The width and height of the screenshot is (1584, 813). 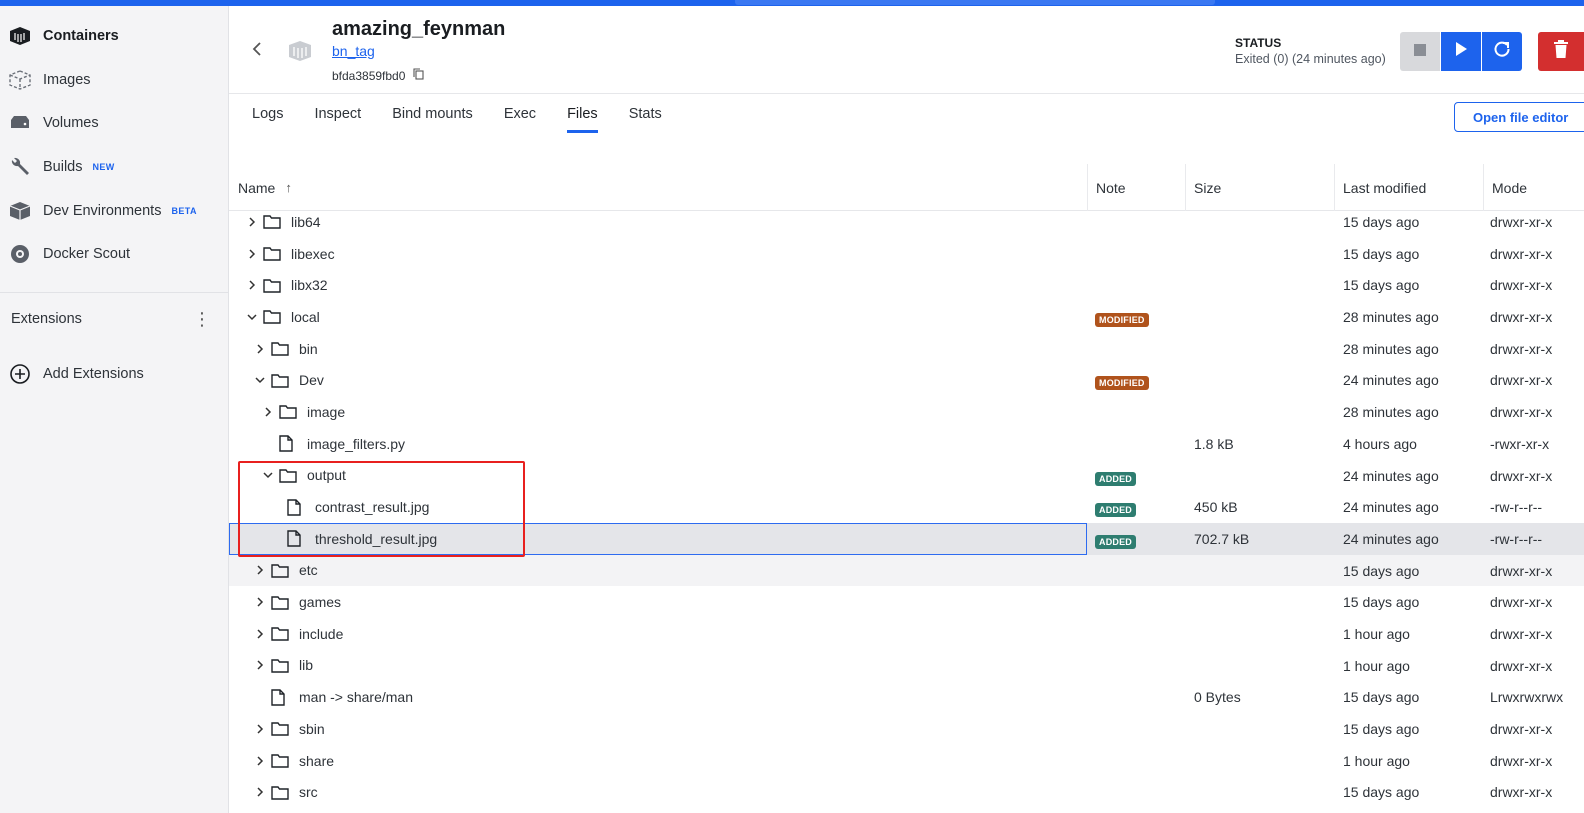 What do you see at coordinates (906, 476) in the screenshot?
I see `table-row: output ADDED 24 minutes ago drwxr-xr-x` at bounding box center [906, 476].